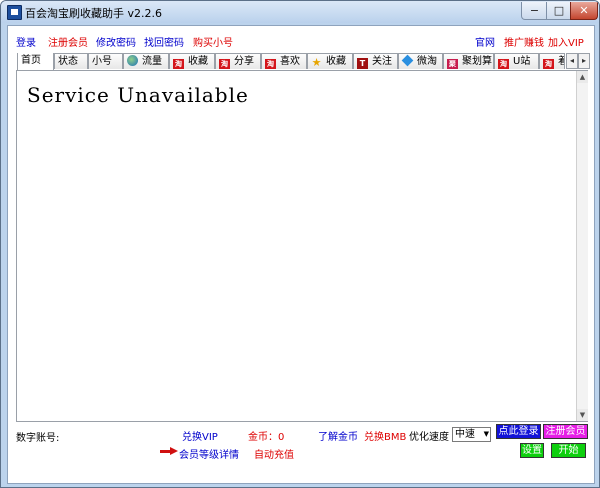  I want to click on minimize-button: −, so click(534, 11).